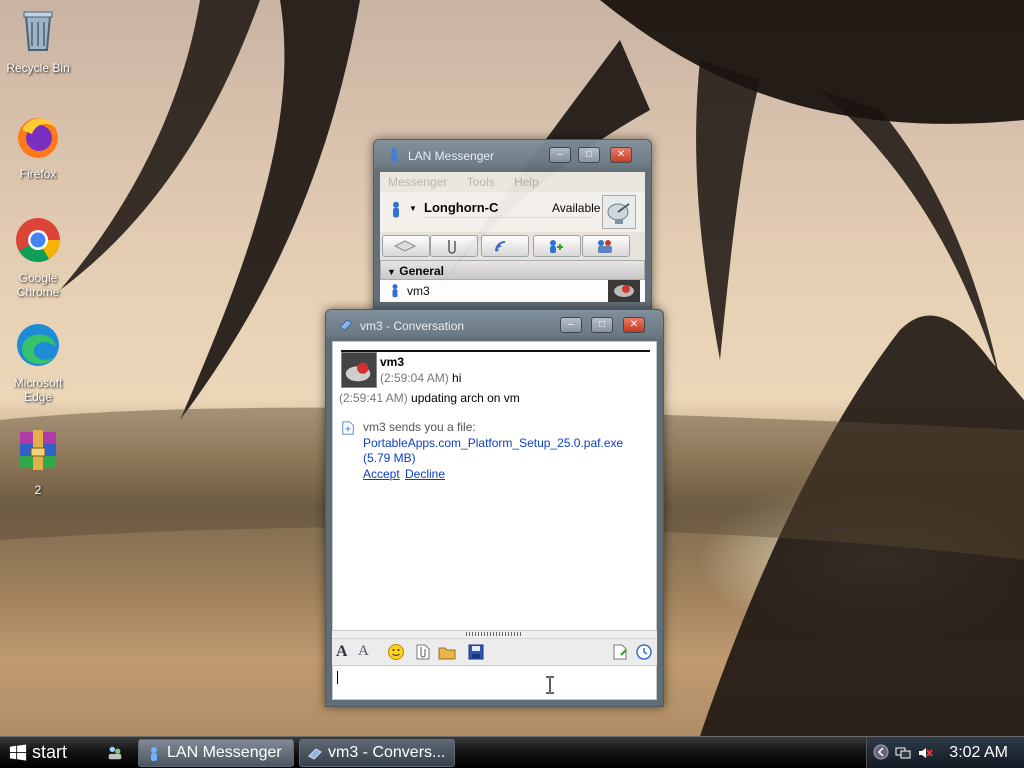  What do you see at coordinates (495, 351) in the screenshot?
I see `message-separator` at bounding box center [495, 351].